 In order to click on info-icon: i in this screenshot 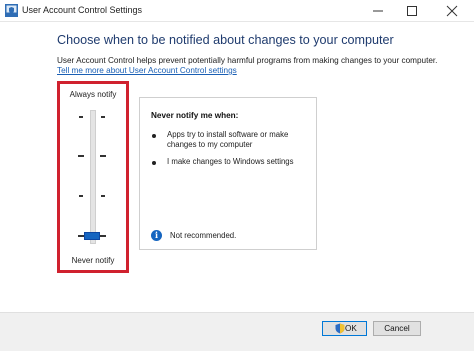, I will do `click(156, 235)`.